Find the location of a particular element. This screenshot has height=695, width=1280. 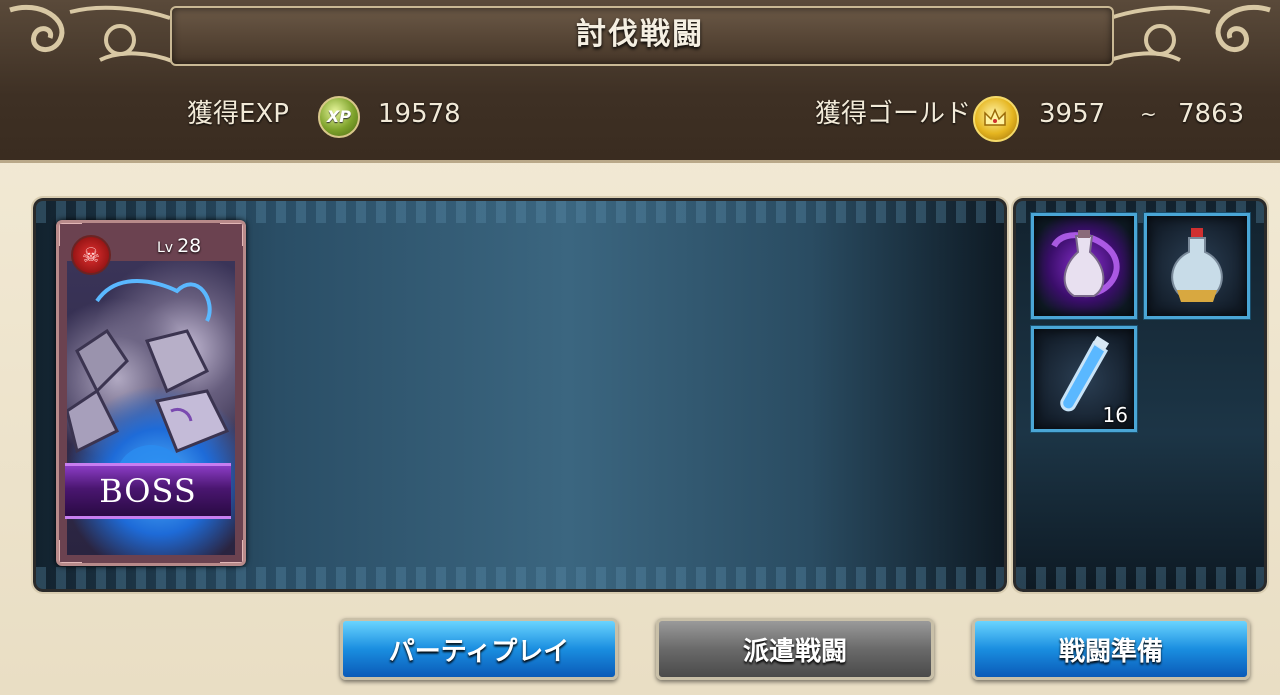

boss-card: ☠ Lv 28 BOSS is located at coordinates (151, 393).